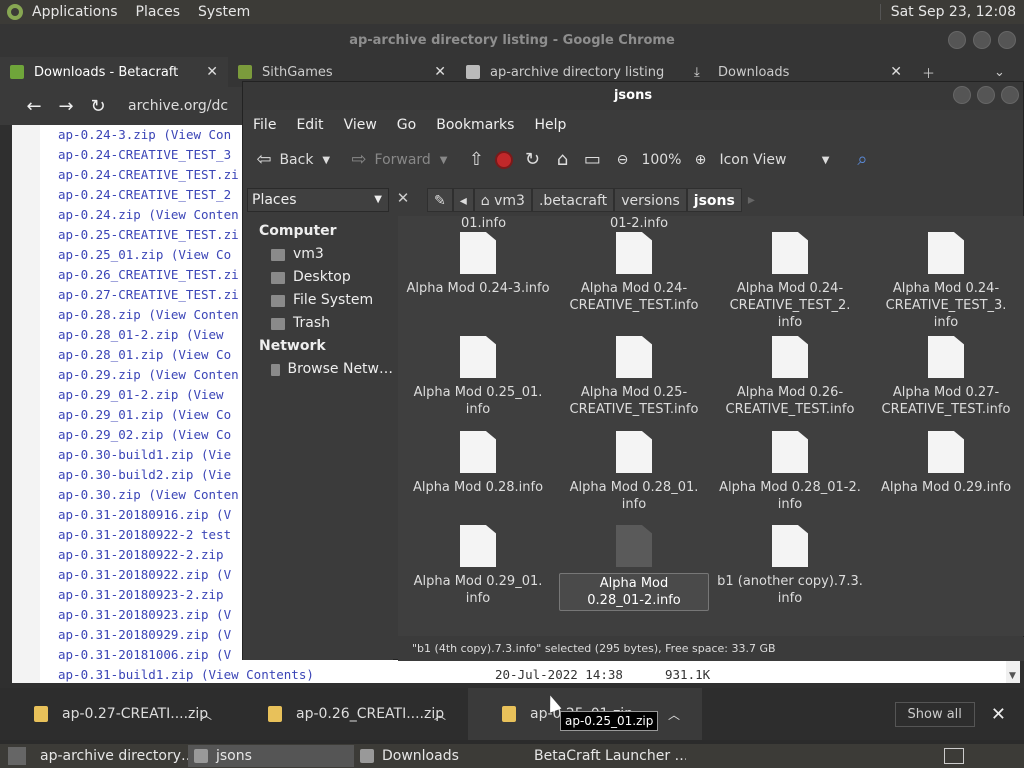 The image size is (1024, 768). What do you see at coordinates (118, 394) in the screenshot?
I see `listing-file-link: ap-0.29_01-2.zip` at bounding box center [118, 394].